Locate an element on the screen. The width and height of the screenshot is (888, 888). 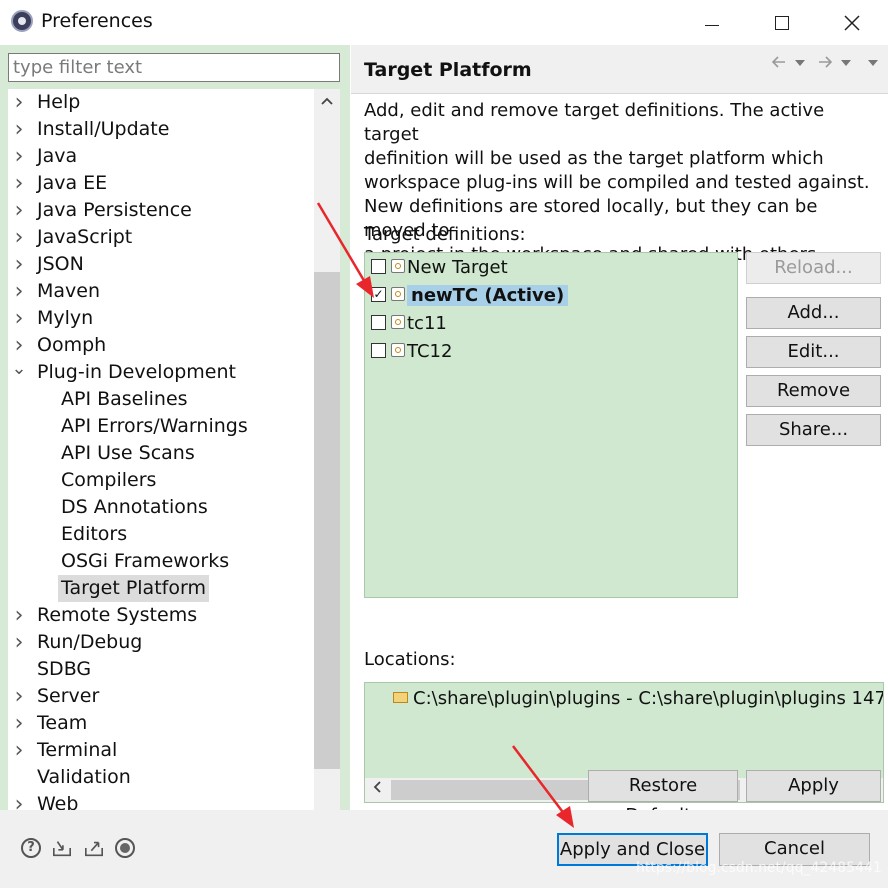
window-title: Preferences is located at coordinates (97, 21).